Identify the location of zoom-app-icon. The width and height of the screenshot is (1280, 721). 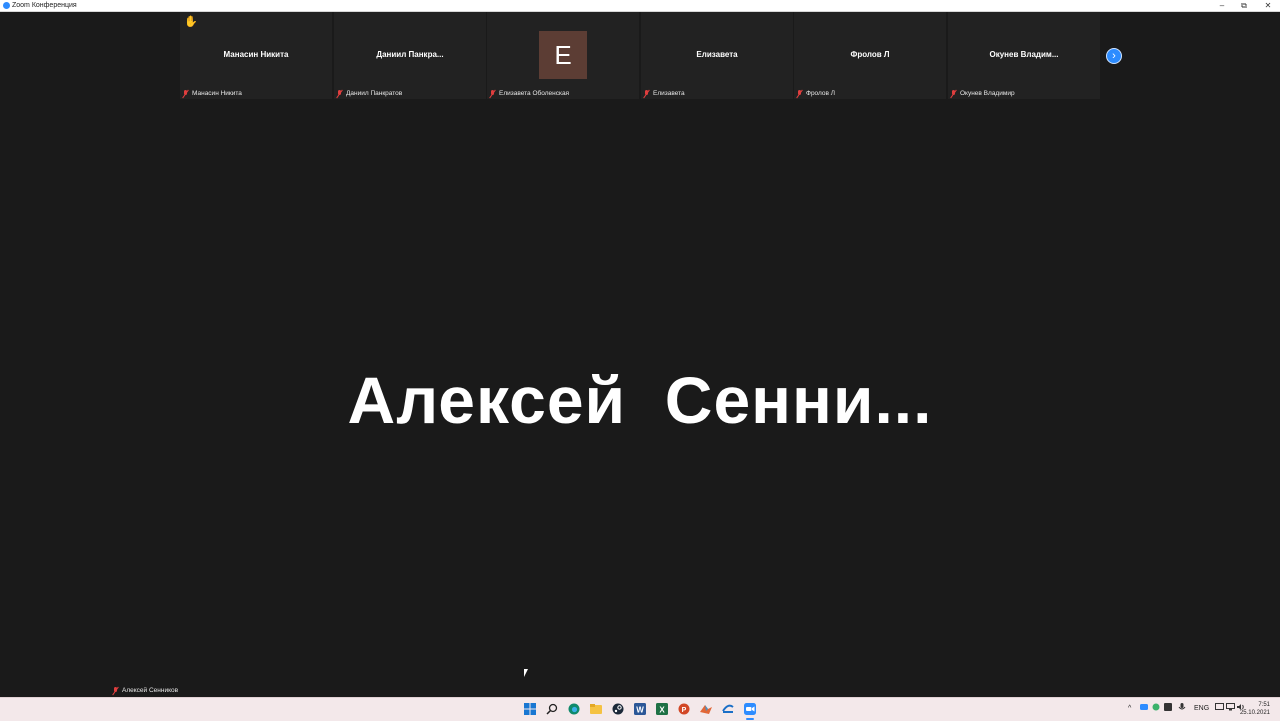
(6, 5).